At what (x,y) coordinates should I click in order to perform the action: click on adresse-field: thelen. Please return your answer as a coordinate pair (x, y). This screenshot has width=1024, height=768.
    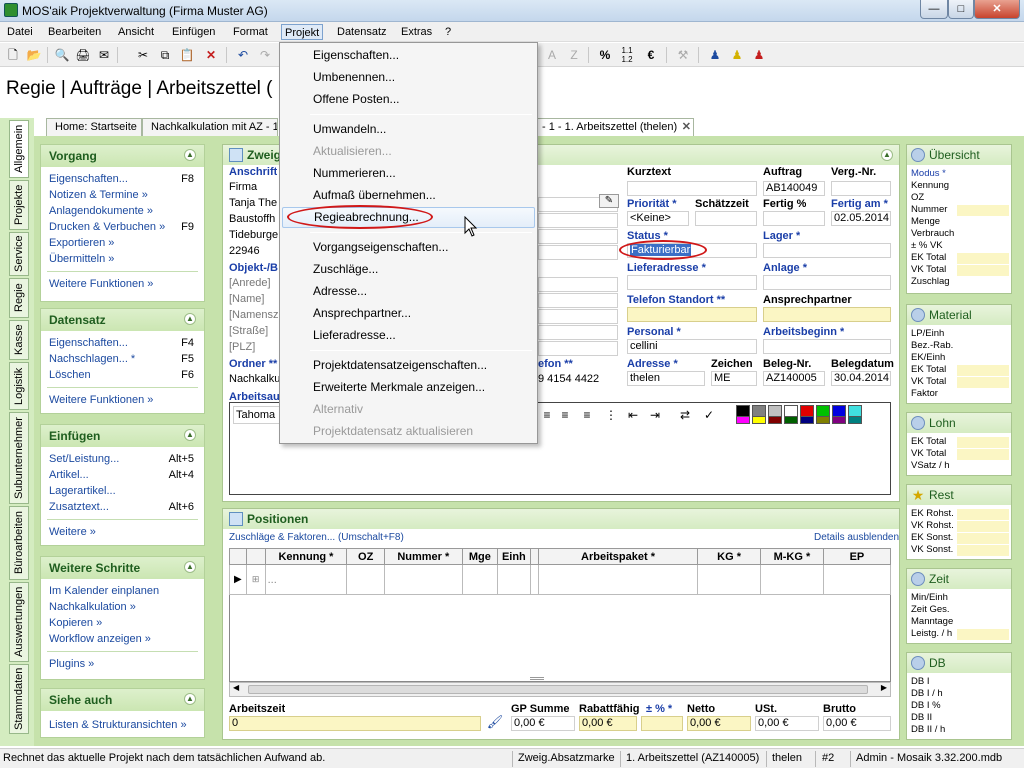
    Looking at the image, I should click on (666, 378).